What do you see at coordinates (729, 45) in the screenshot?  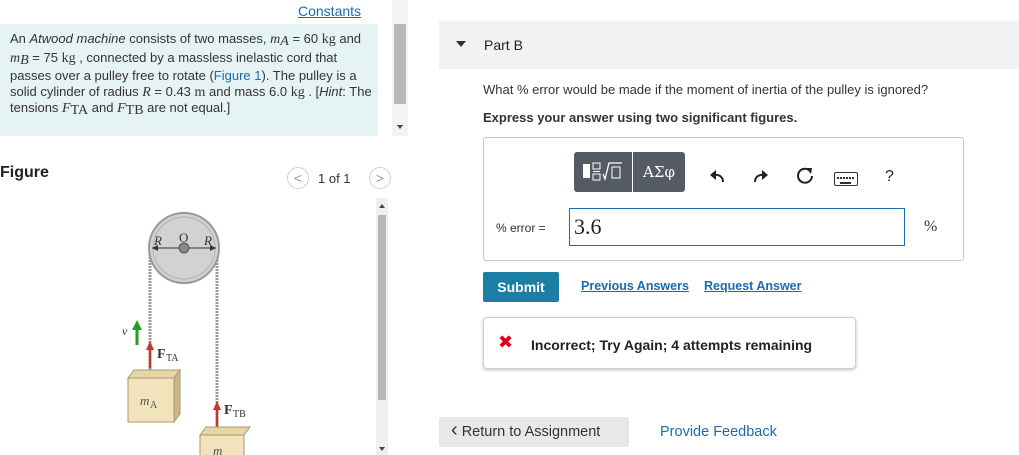 I see `part-header` at bounding box center [729, 45].